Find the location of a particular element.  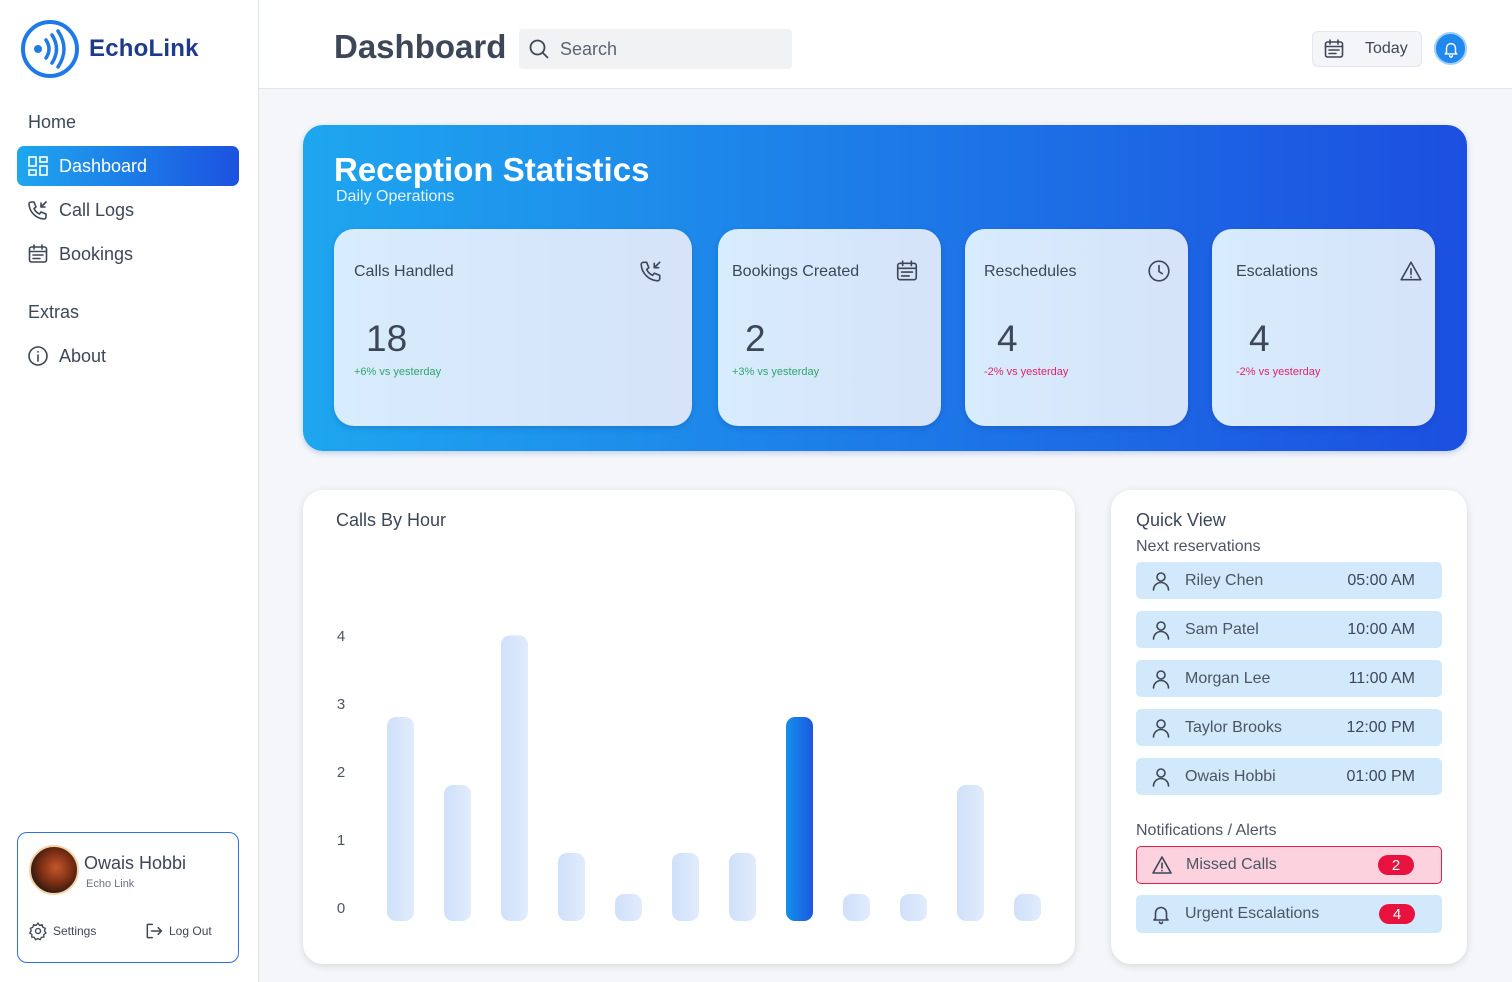

y-tick-label: 2 is located at coordinates (341, 772).